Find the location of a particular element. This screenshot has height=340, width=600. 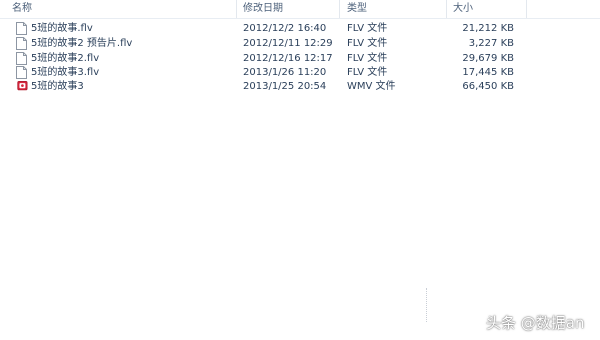

file-name: 5班的故事3.flv is located at coordinates (65, 72).